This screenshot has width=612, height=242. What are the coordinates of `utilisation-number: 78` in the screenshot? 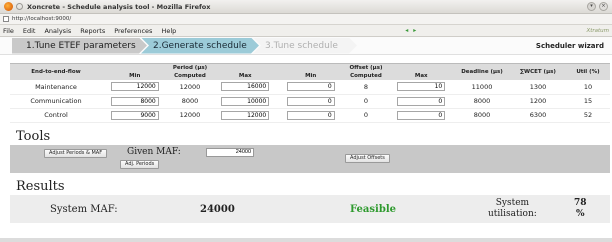 It's located at (580, 202).